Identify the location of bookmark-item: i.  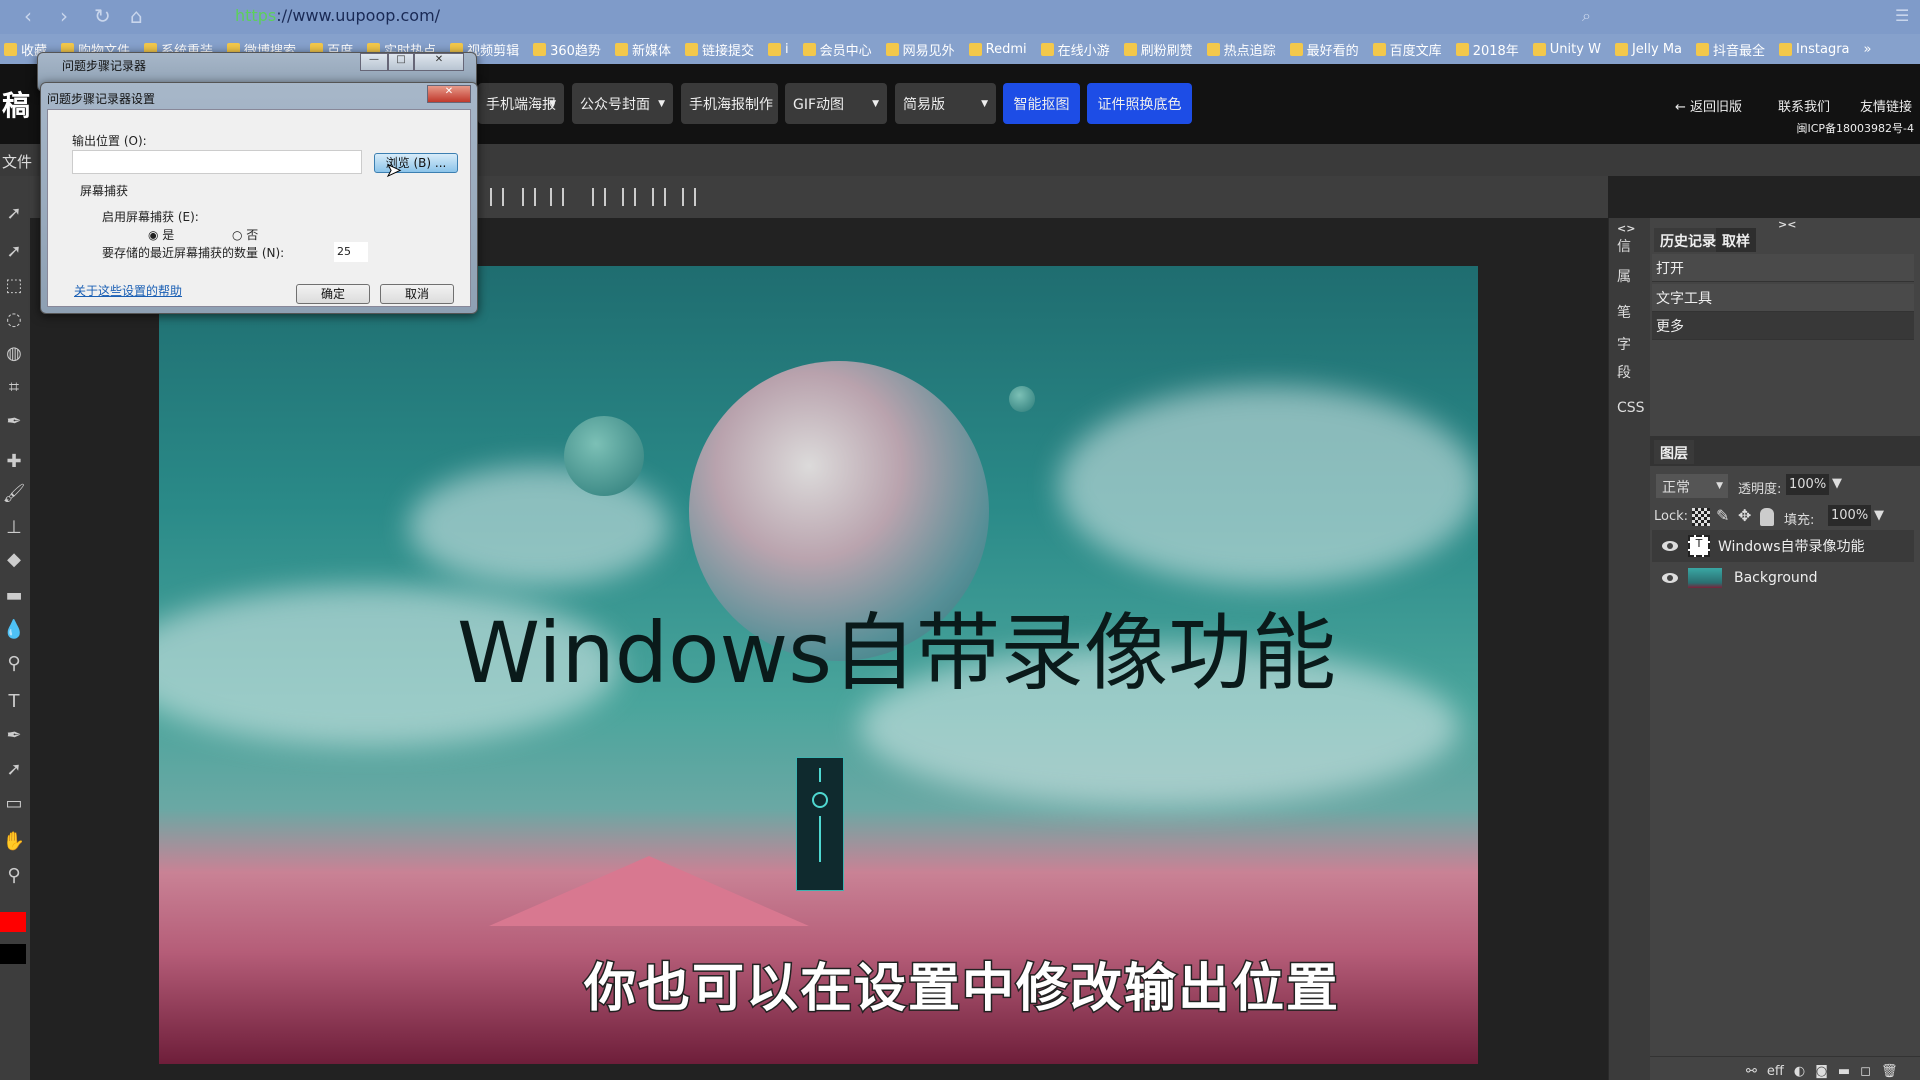
(778, 49).